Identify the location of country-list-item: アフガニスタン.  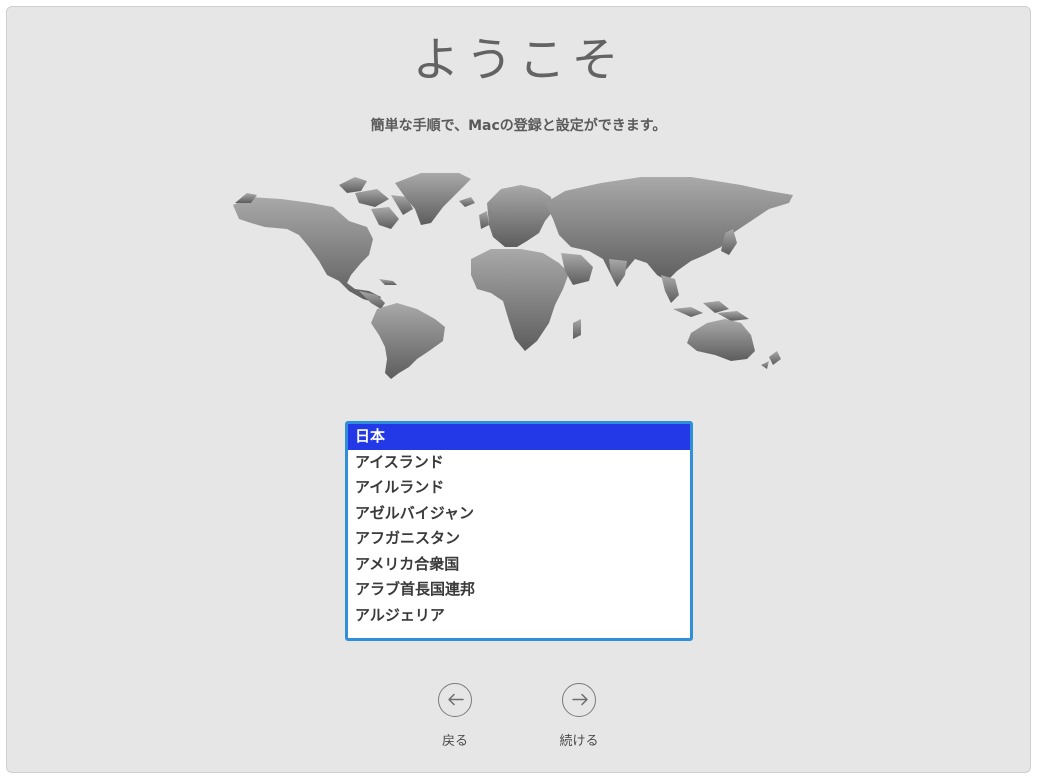
(519, 539).